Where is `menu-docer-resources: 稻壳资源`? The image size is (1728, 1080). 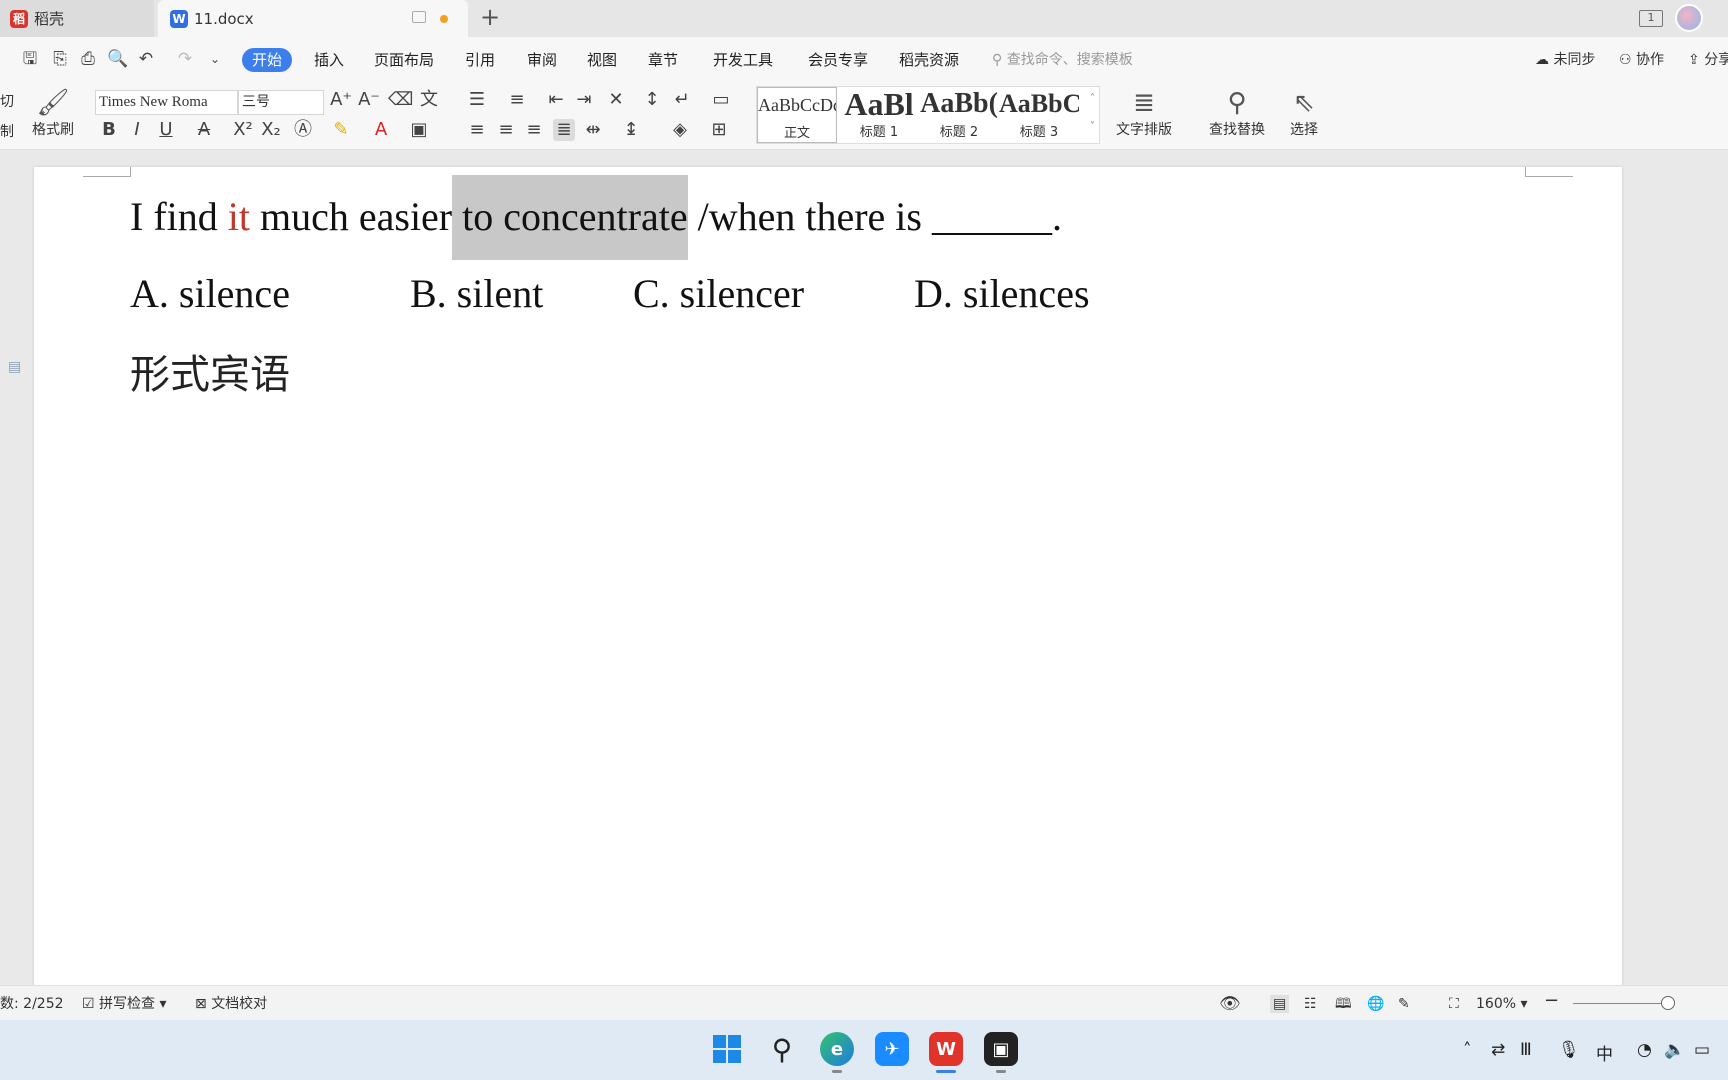 menu-docer-resources: 稻壳资源 is located at coordinates (929, 60).